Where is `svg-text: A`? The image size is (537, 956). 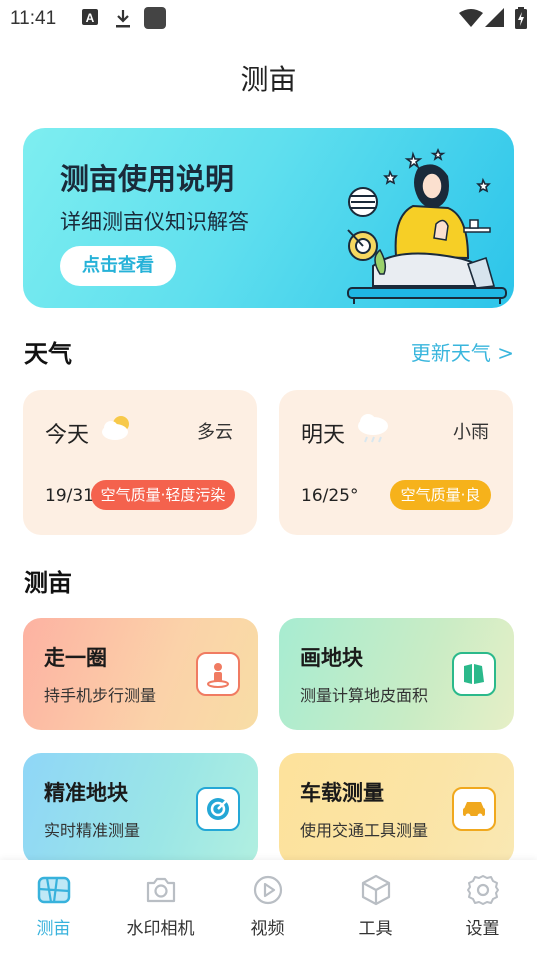
svg-text: A is located at coordinates (90, 18).